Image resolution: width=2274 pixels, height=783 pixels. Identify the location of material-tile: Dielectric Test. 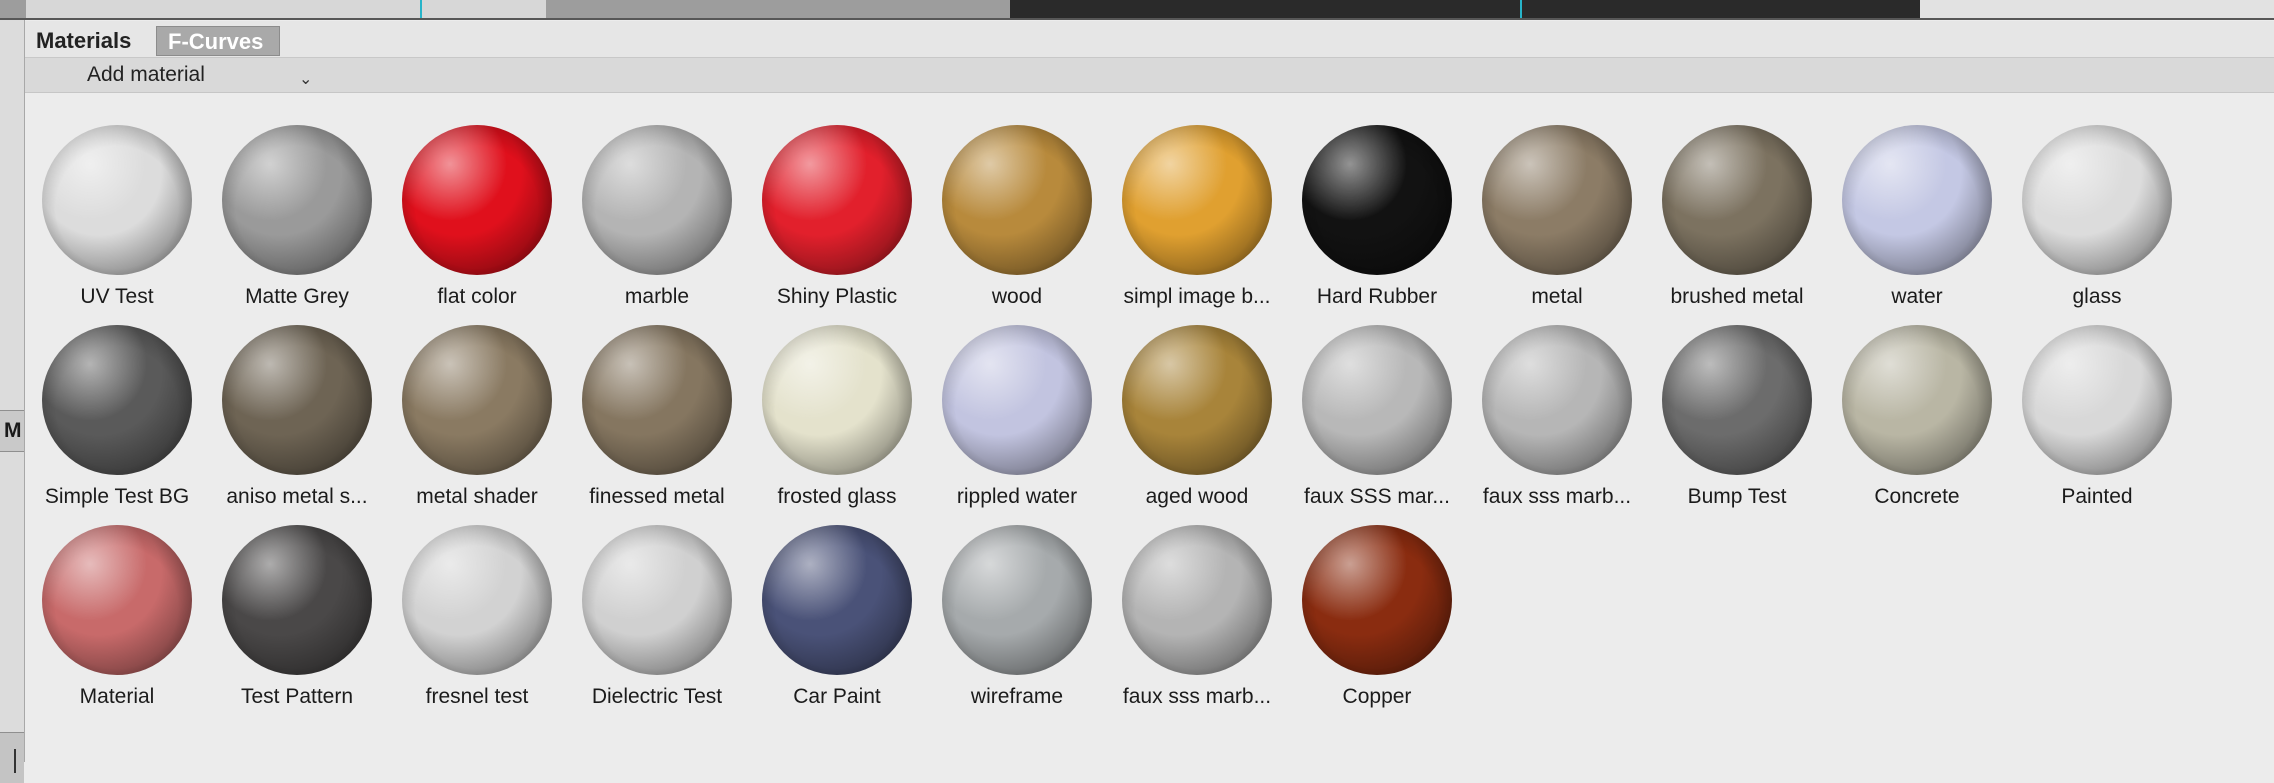
(657, 625).